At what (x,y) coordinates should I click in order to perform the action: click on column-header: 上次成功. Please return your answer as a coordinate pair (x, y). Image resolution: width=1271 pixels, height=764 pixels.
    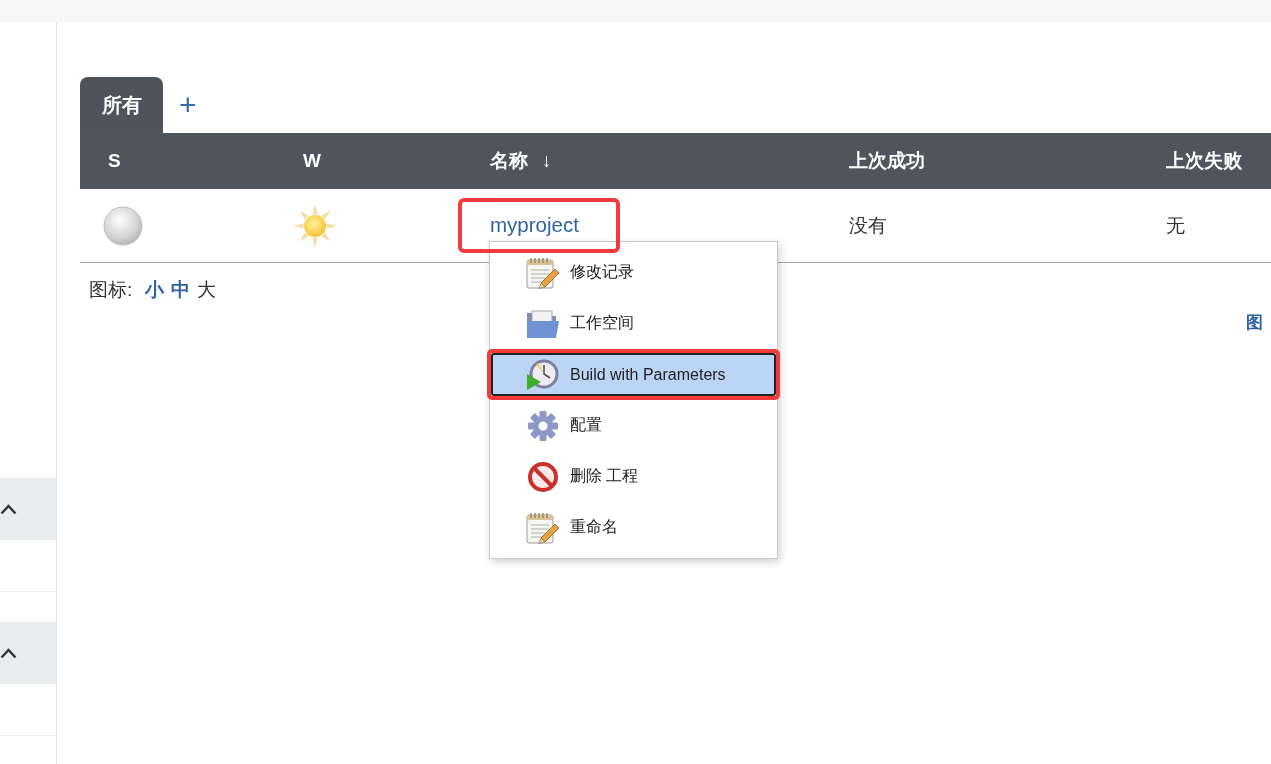
    Looking at the image, I should click on (887, 160).